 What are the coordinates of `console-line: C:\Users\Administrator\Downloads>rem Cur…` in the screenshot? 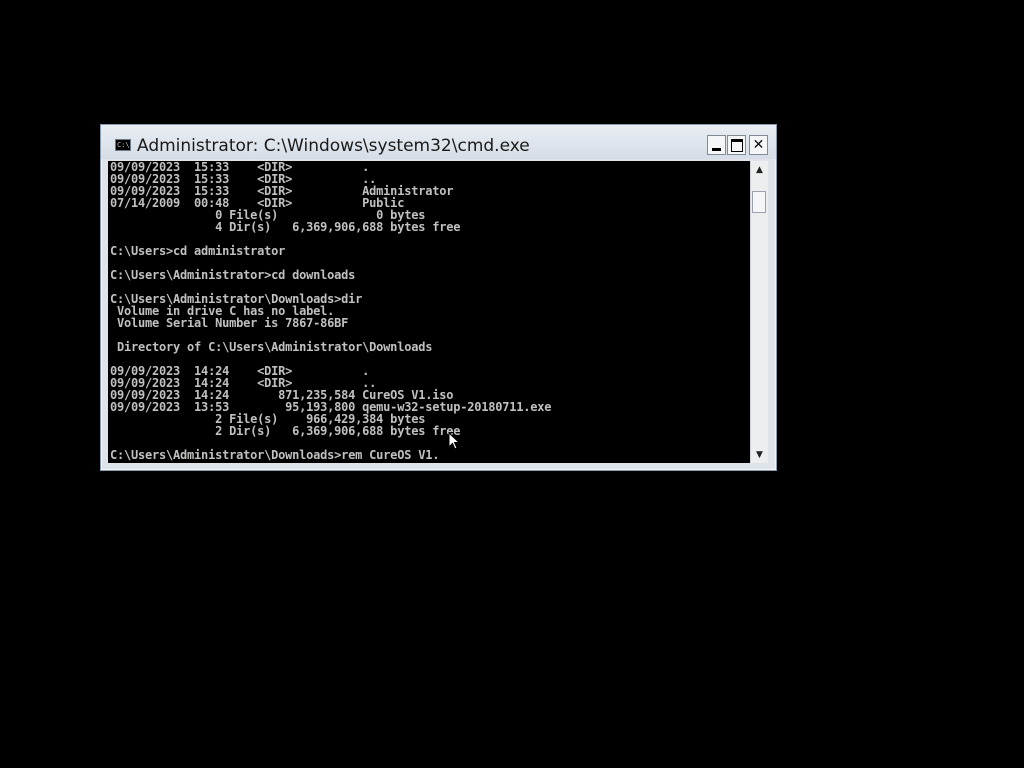 It's located at (275, 455).